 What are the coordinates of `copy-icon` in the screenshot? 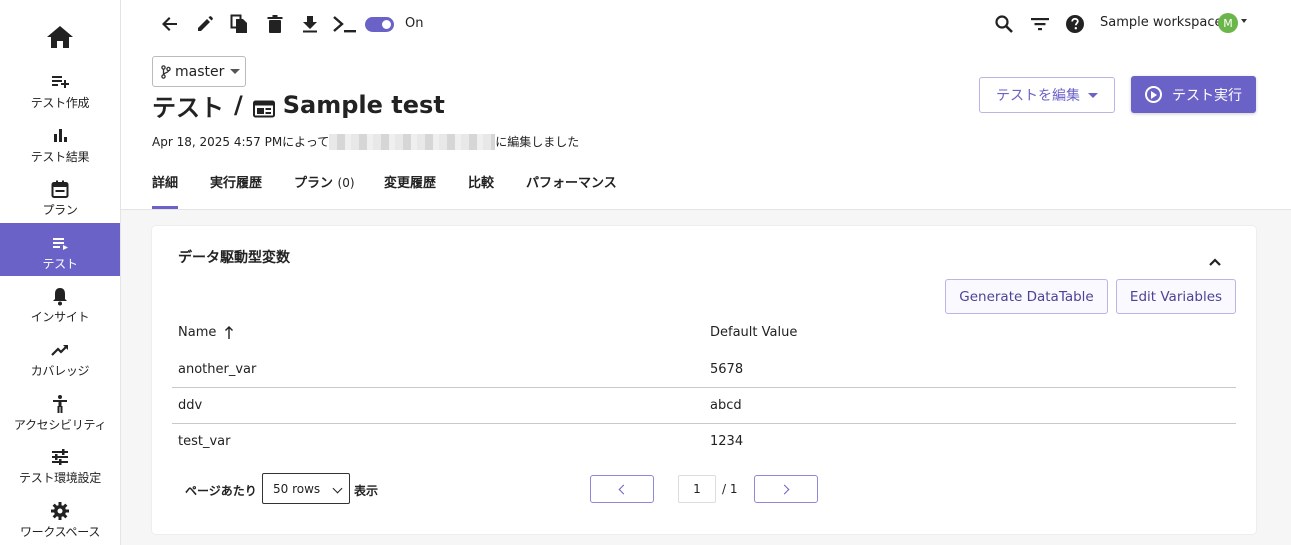 It's located at (239, 24).